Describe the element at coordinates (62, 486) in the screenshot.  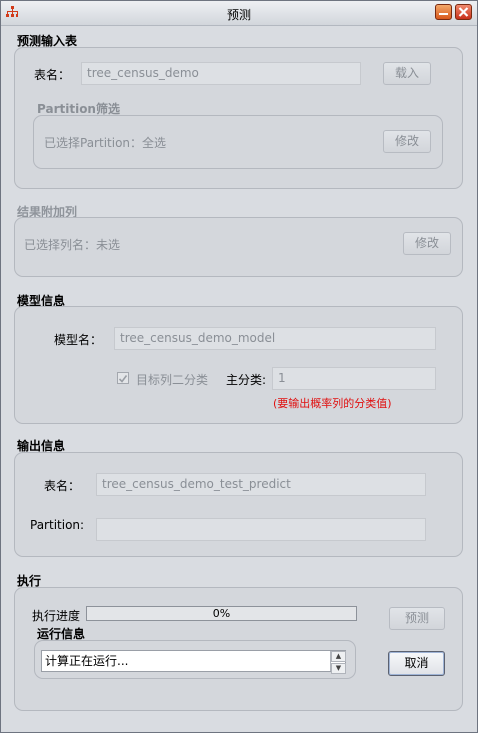
I see `output-table-label: 表名：` at that location.